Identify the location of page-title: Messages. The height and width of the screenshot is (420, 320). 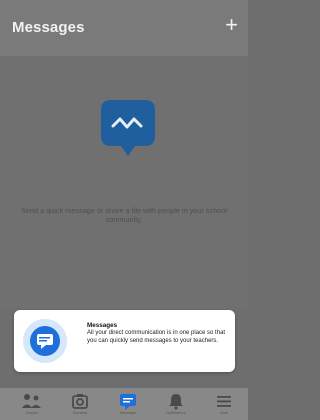
(48, 27).